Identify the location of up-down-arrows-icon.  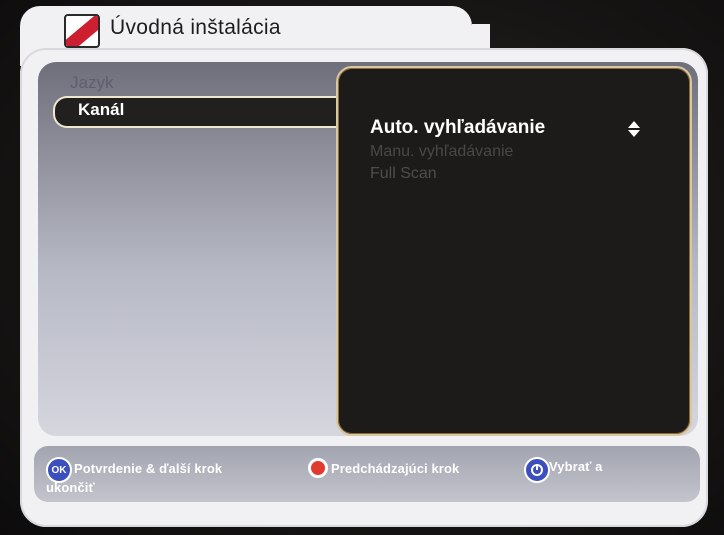
(634, 129).